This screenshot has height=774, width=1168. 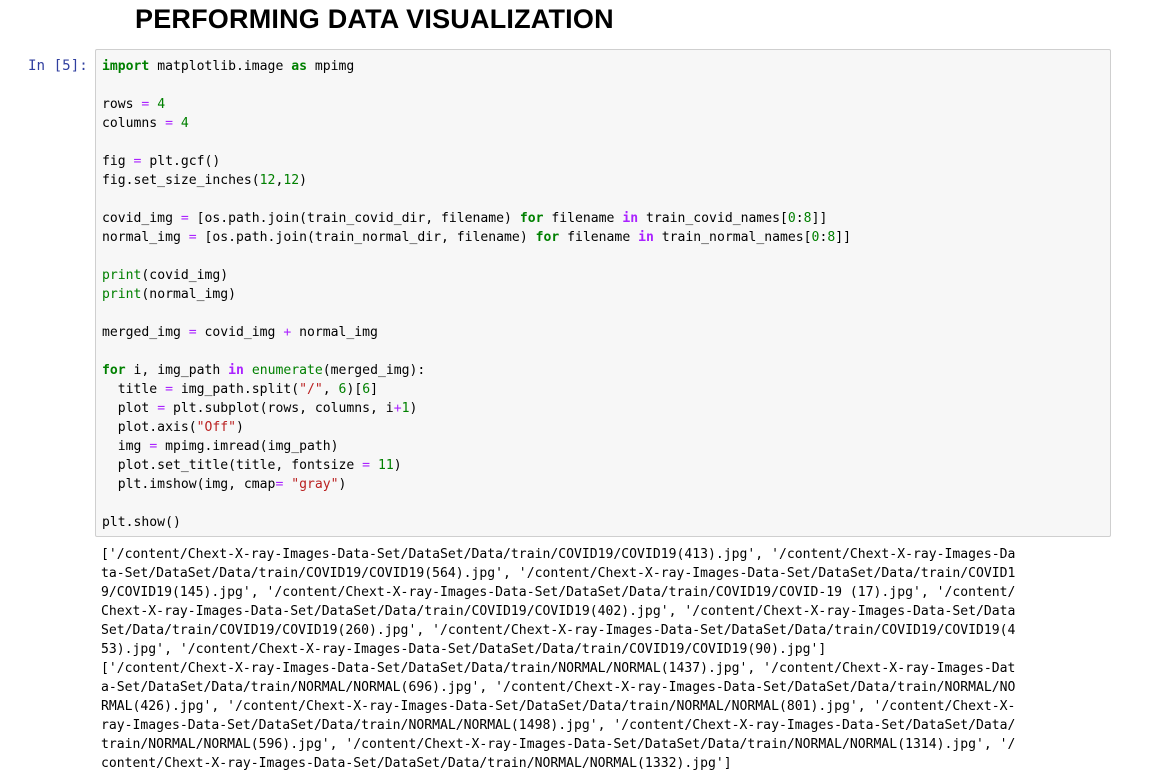 What do you see at coordinates (630, 218) in the screenshot?
I see `code-token: in` at bounding box center [630, 218].